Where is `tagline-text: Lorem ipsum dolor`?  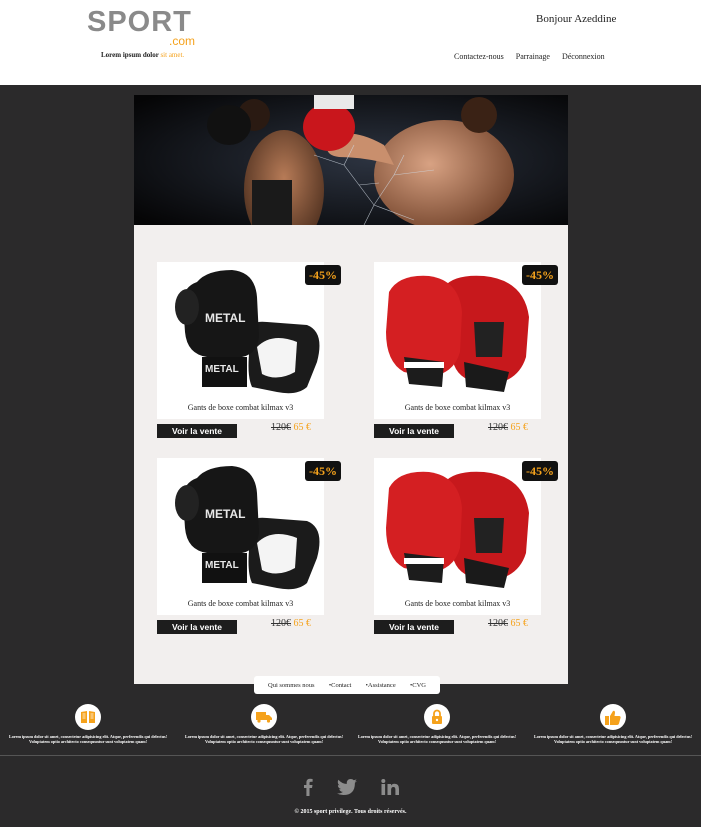 tagline-text: Lorem ipsum dolor is located at coordinates (130, 55).